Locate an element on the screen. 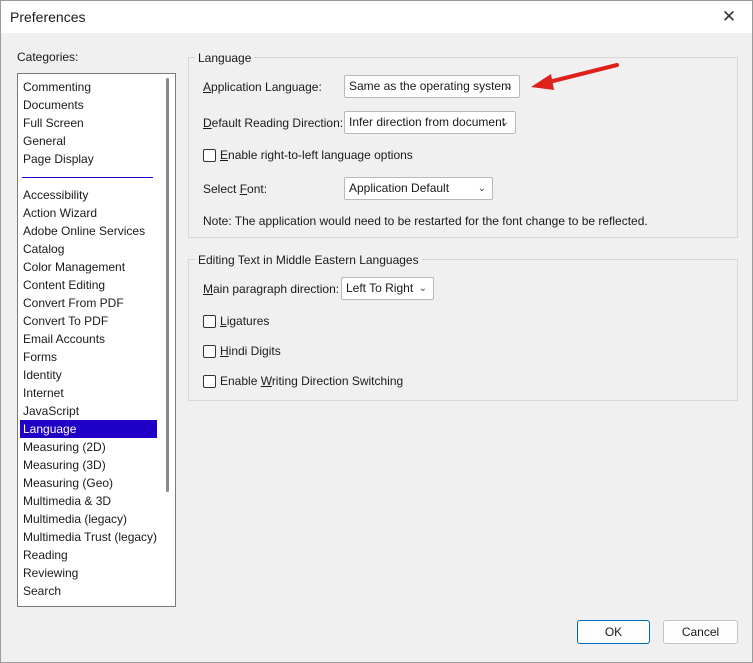 The image size is (753, 663). paragraph-direction-dropdown: Left To Right ⌄ is located at coordinates (387, 288).